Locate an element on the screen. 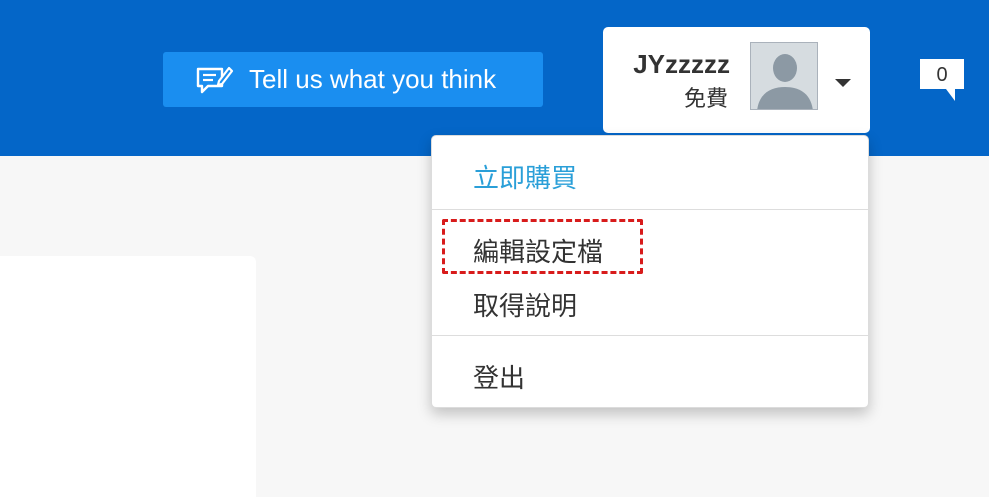 Image resolution: width=989 pixels, height=497 pixels. highlight-annotation is located at coordinates (542, 246).